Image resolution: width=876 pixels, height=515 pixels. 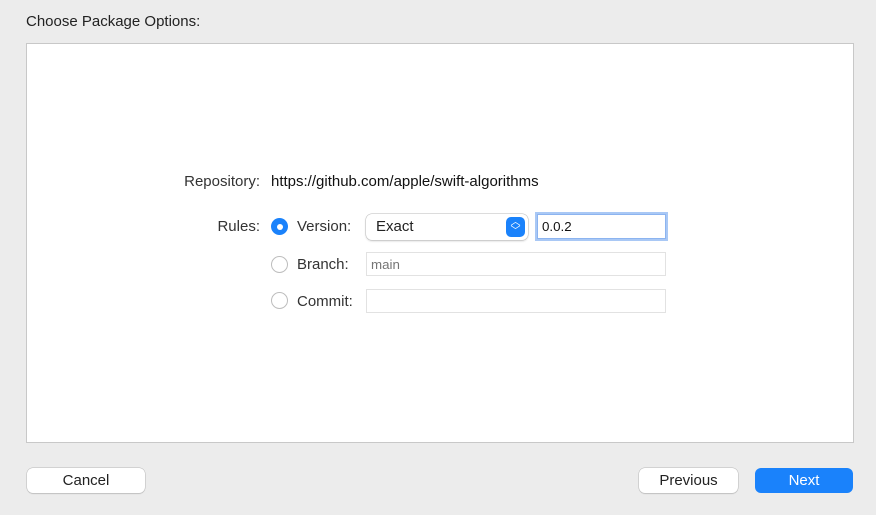 I want to click on version-rule-select: Exact ︿ ﹀, so click(x=447, y=227).